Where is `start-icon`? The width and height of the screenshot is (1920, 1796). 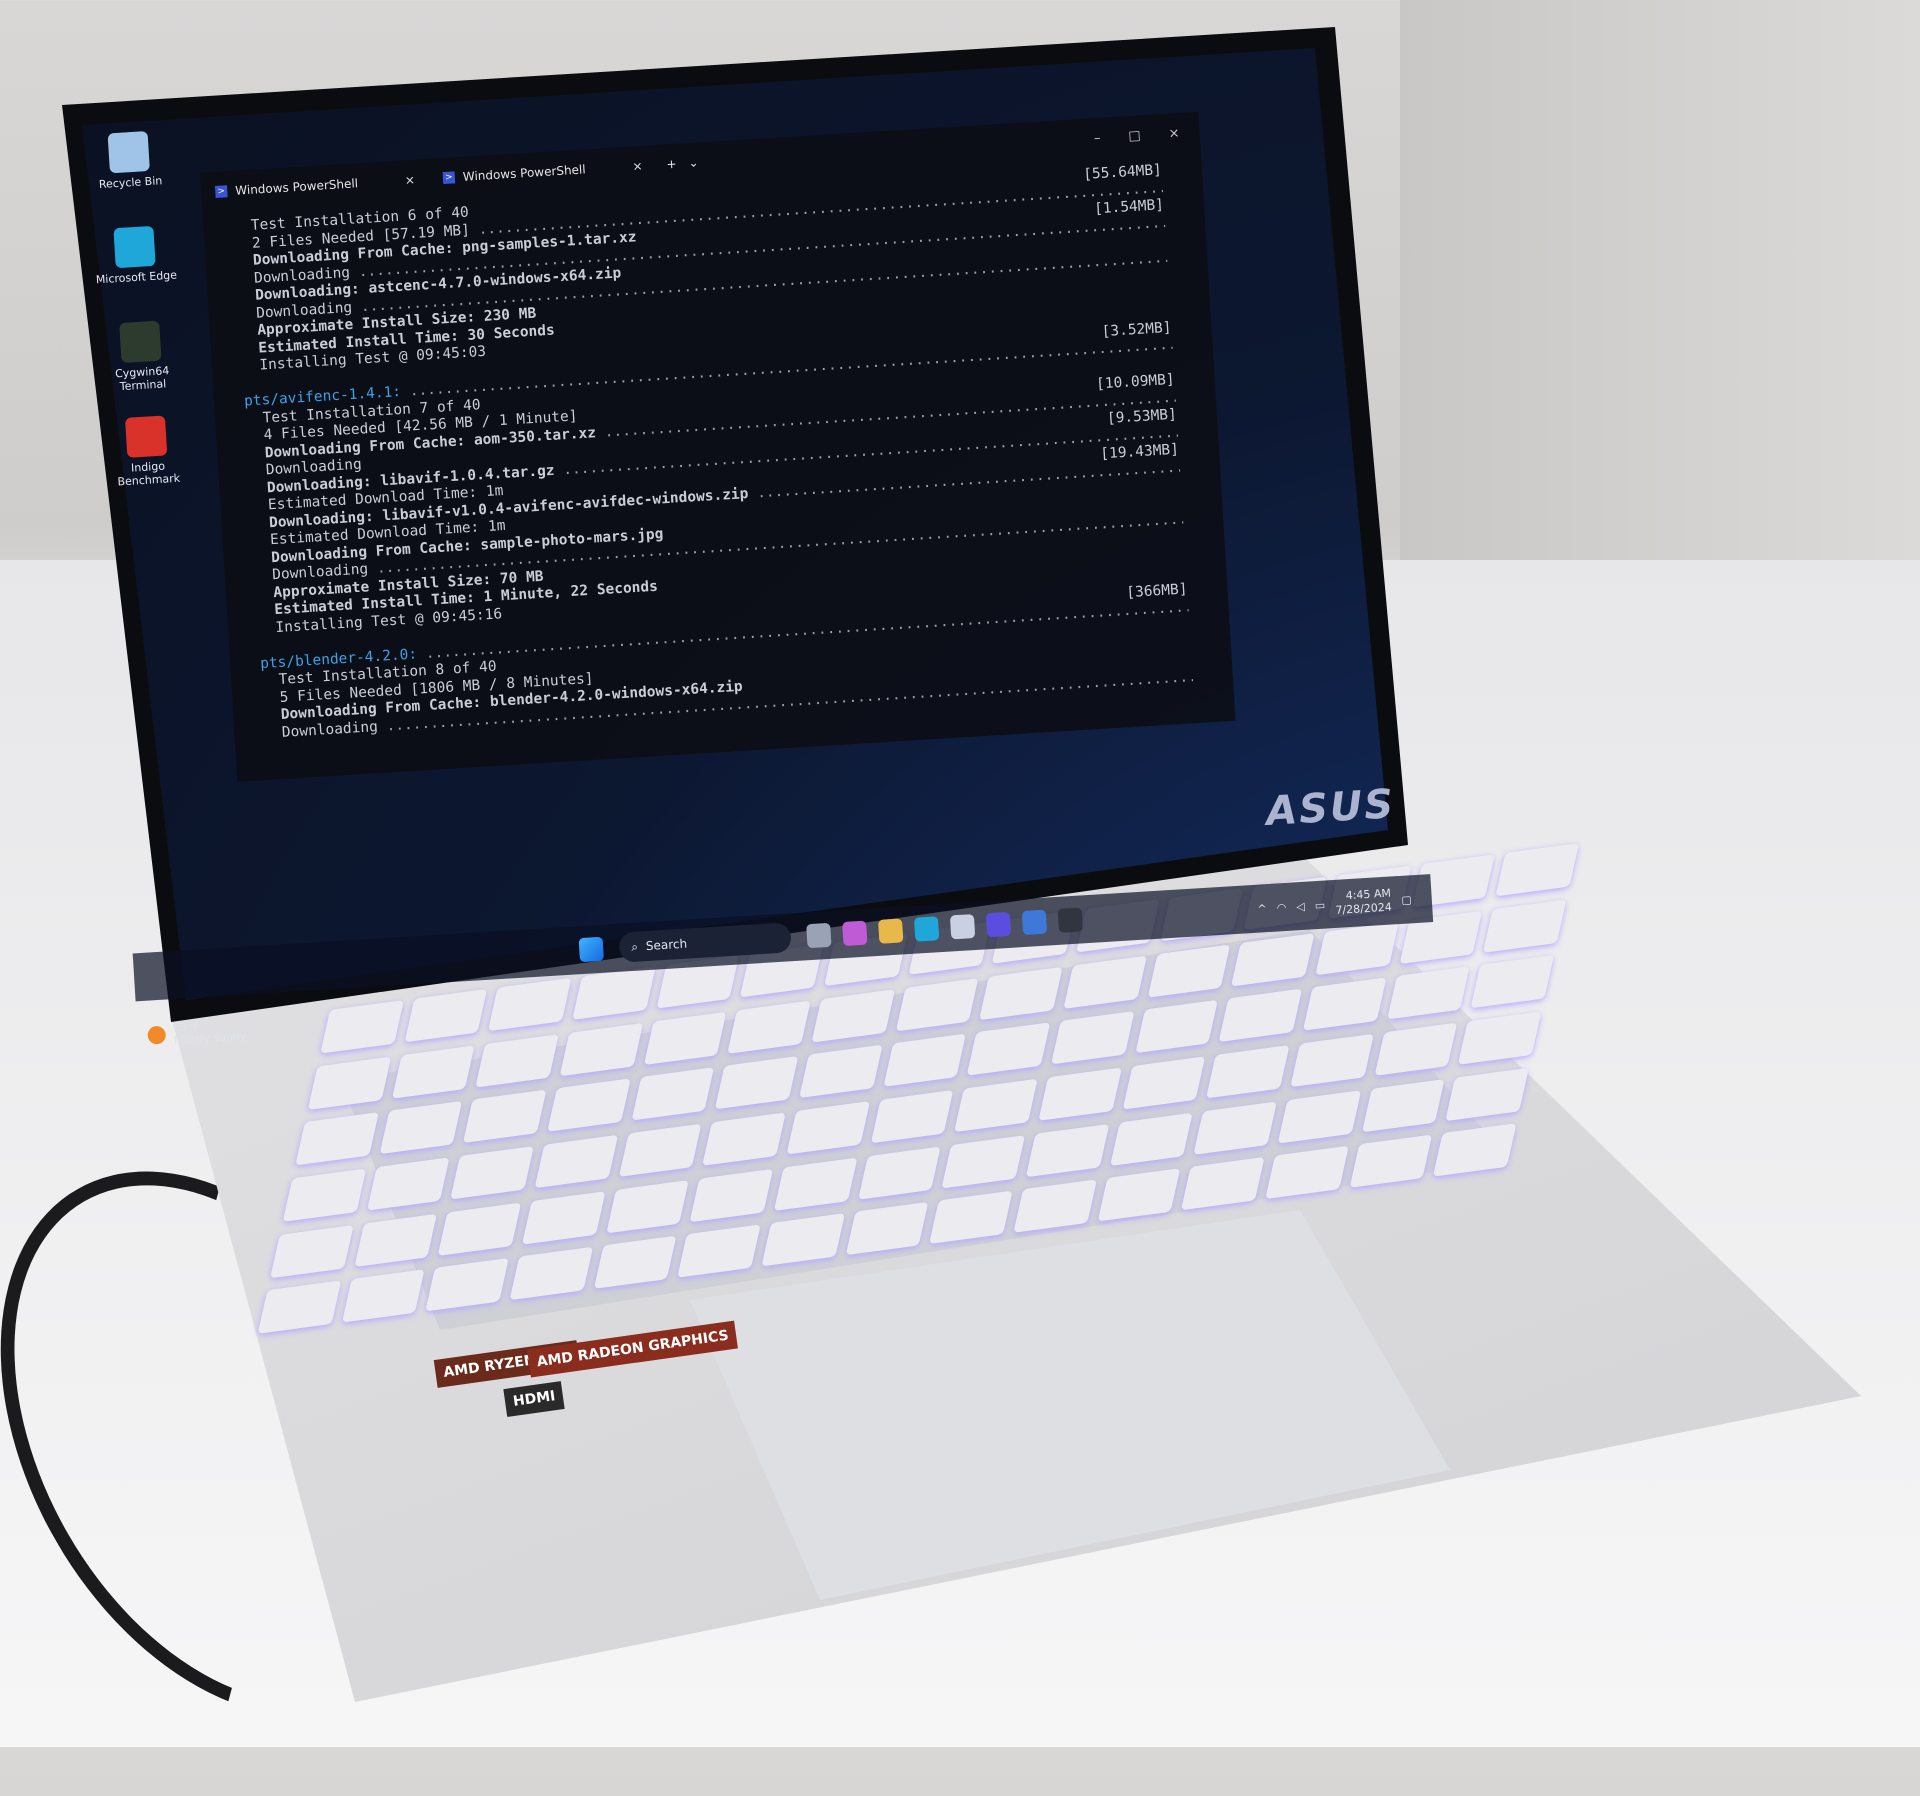
start-icon is located at coordinates (591, 949).